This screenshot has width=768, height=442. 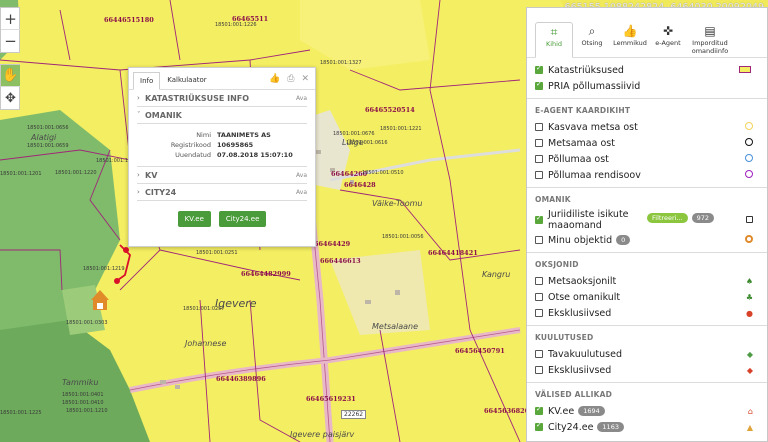 I want to click on parcel-id: 18501:001:1220, so click(x=76, y=173).